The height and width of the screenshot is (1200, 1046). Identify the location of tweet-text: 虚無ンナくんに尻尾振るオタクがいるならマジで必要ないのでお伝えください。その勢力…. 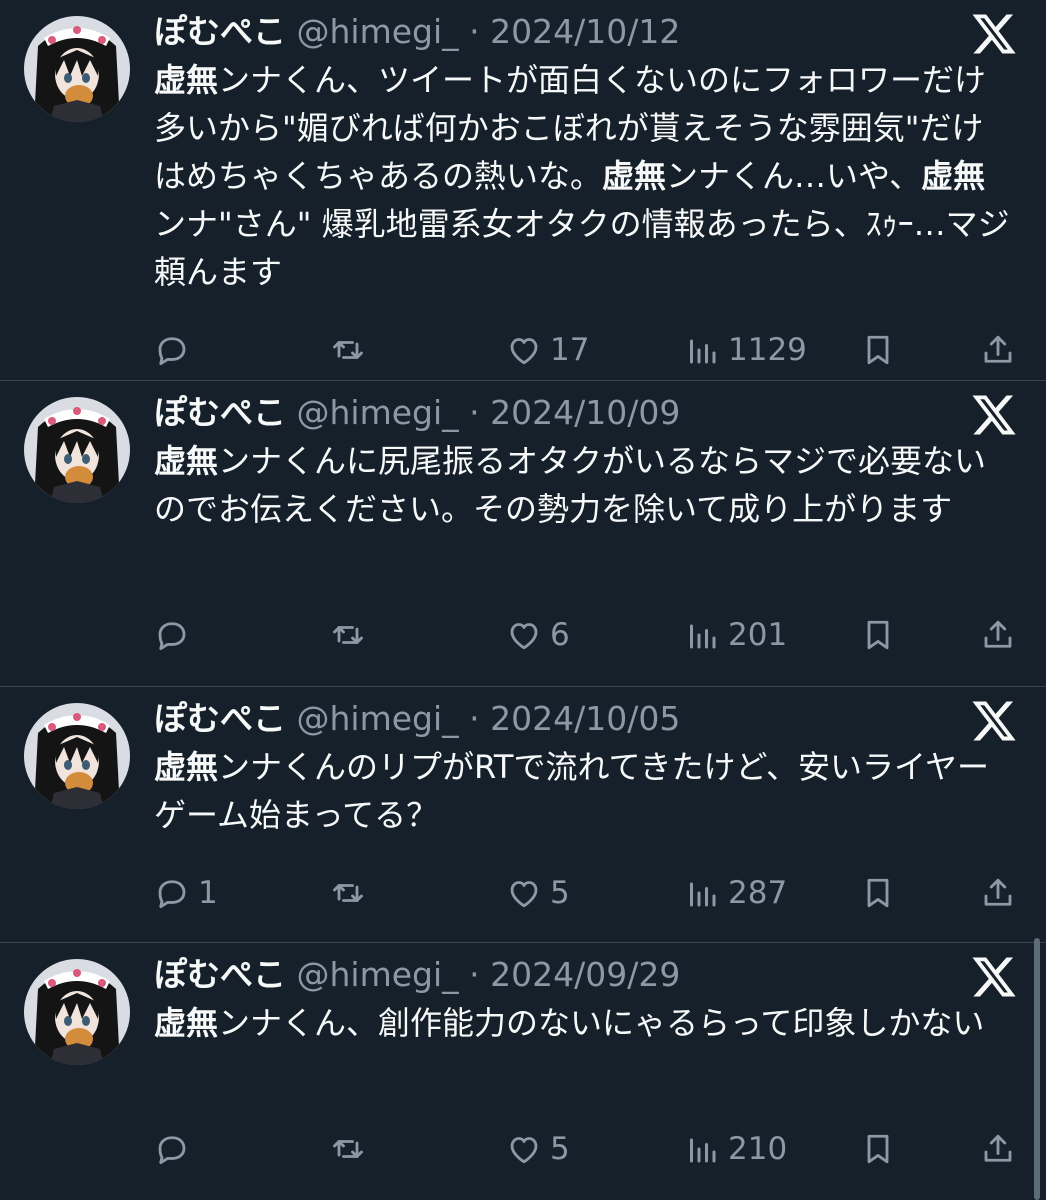
(584, 509).